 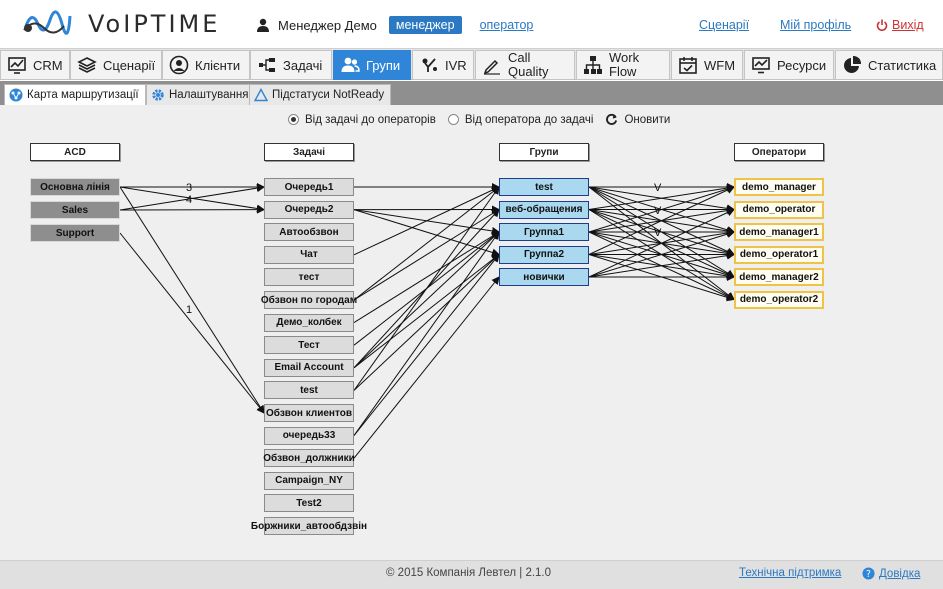 I want to click on task-node: тест, so click(x=309, y=277).